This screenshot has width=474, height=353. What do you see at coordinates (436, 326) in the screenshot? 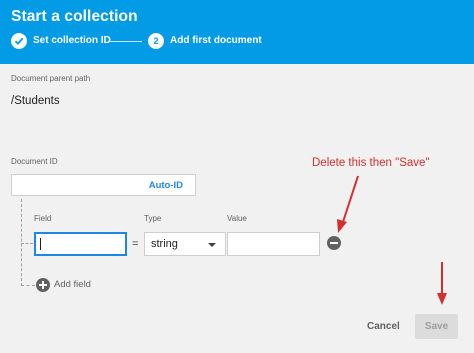
I see `save-button: Save` at bounding box center [436, 326].